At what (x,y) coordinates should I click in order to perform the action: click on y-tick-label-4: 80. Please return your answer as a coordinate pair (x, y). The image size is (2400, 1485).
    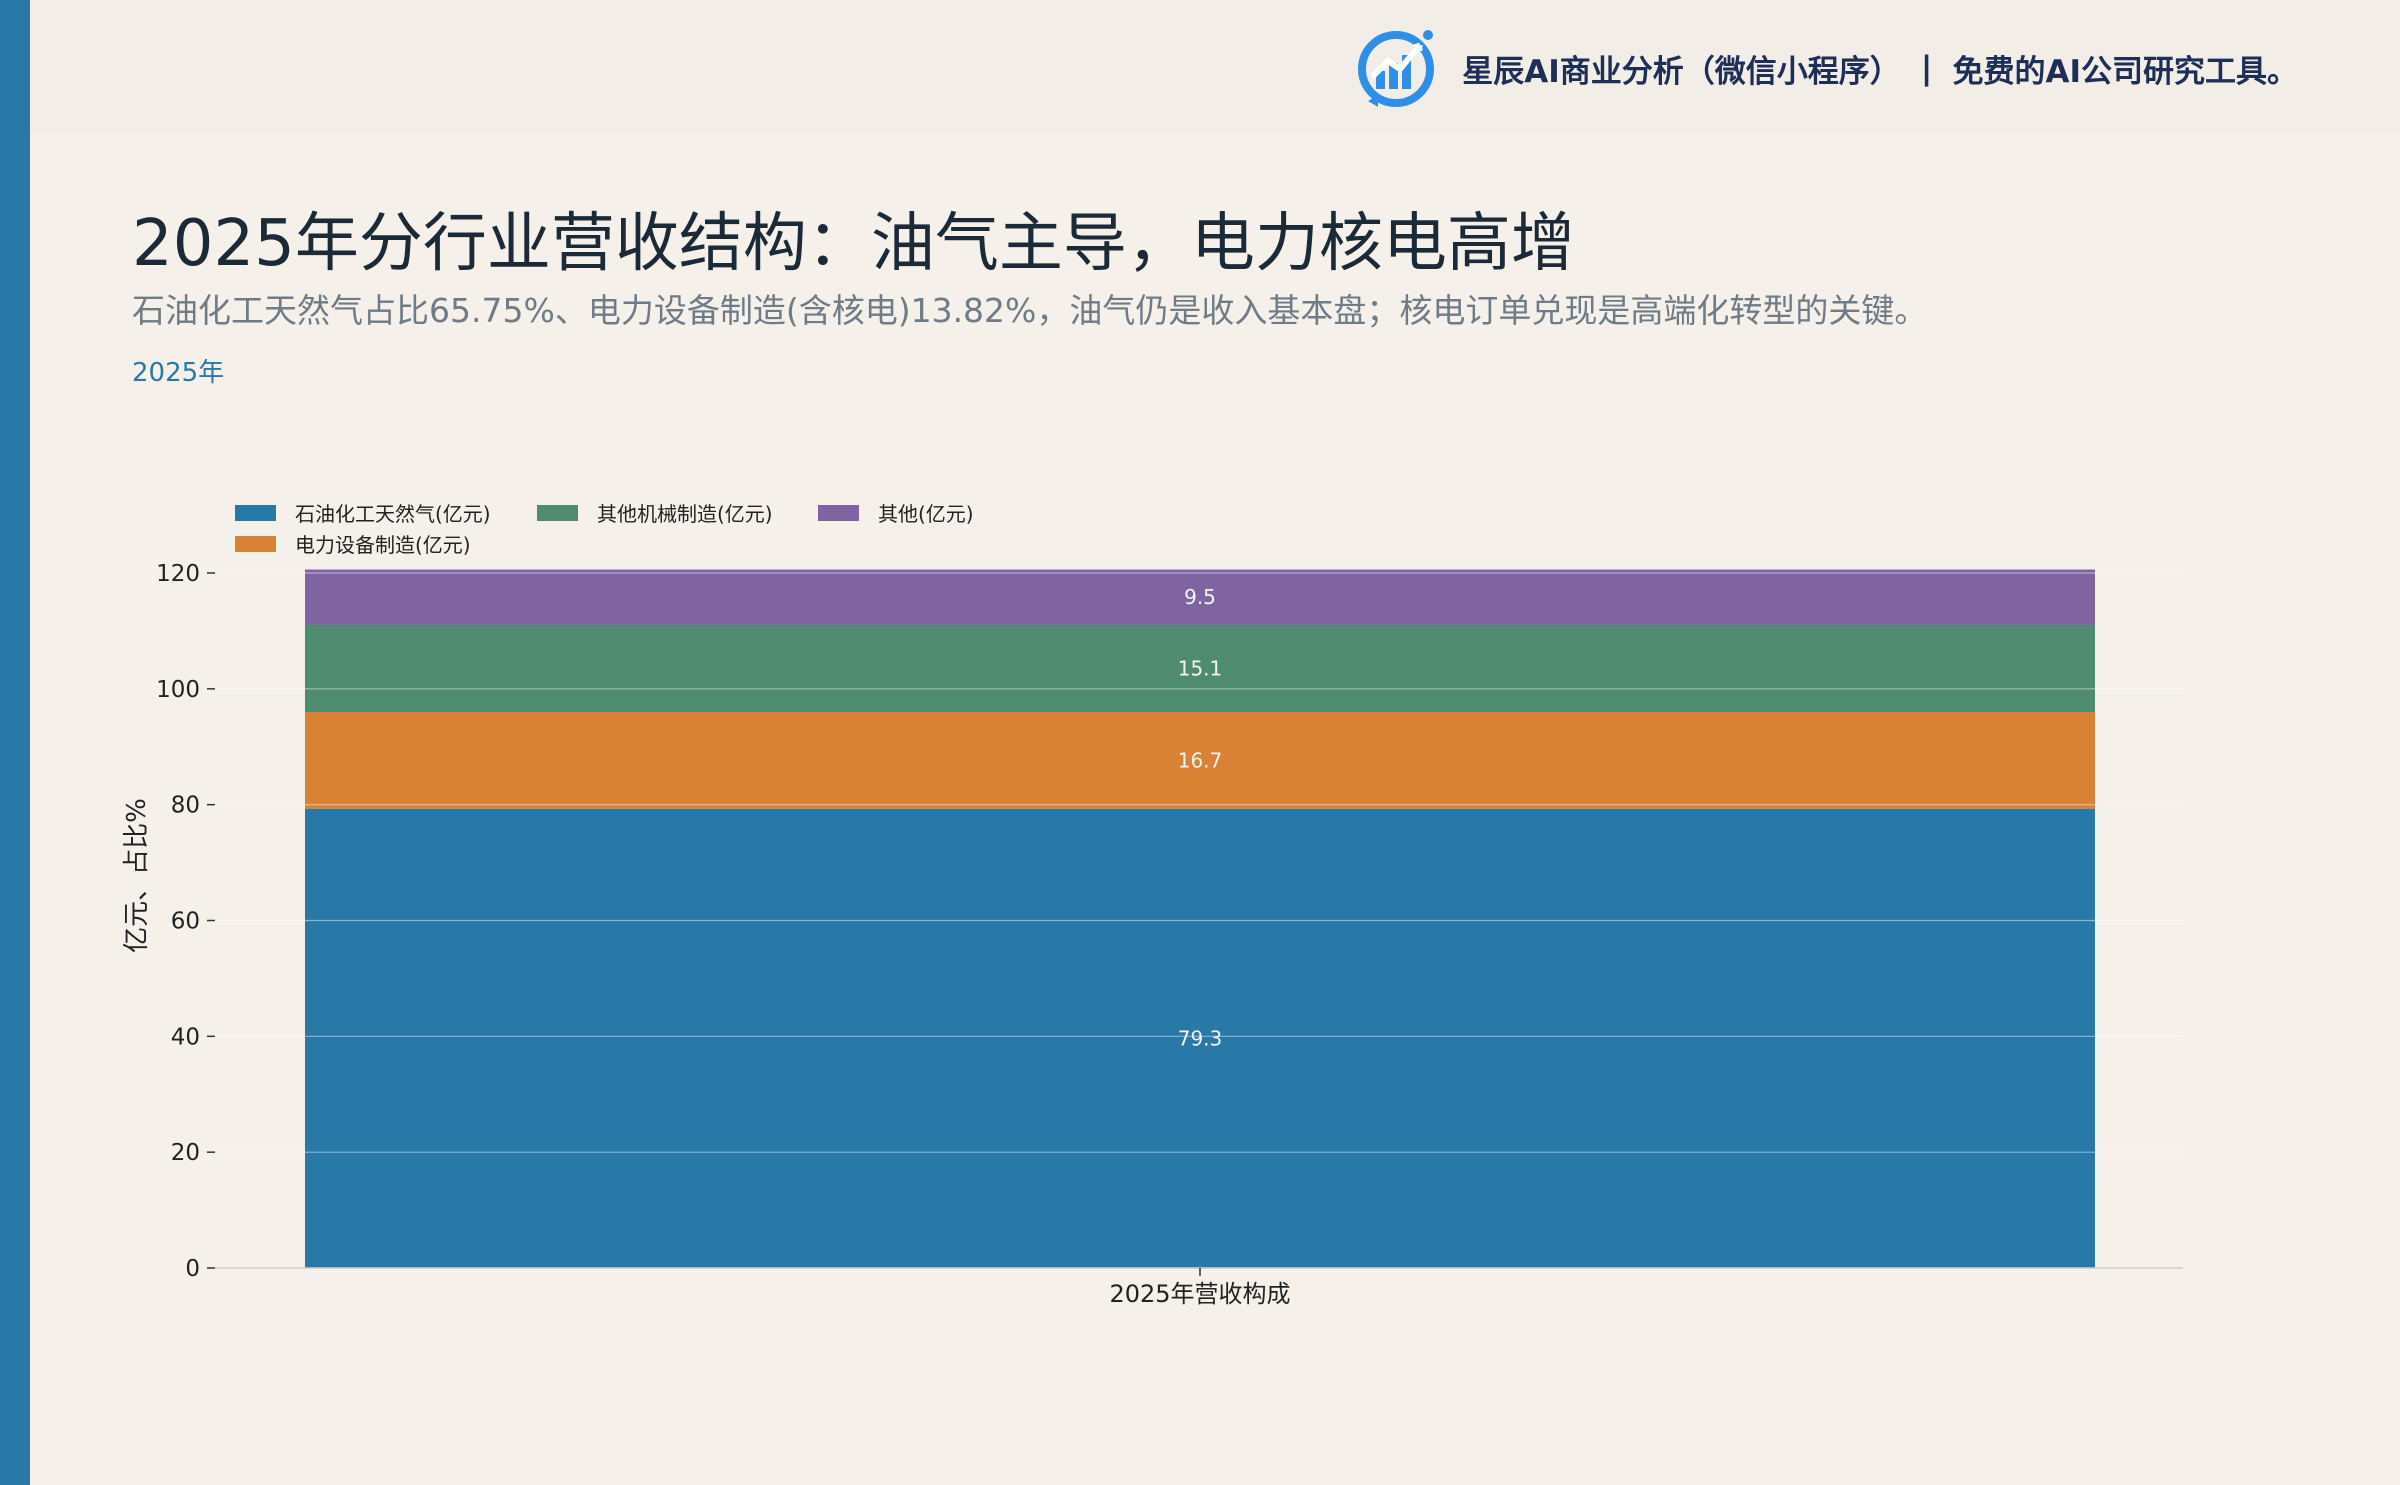
    Looking at the image, I should click on (185, 806).